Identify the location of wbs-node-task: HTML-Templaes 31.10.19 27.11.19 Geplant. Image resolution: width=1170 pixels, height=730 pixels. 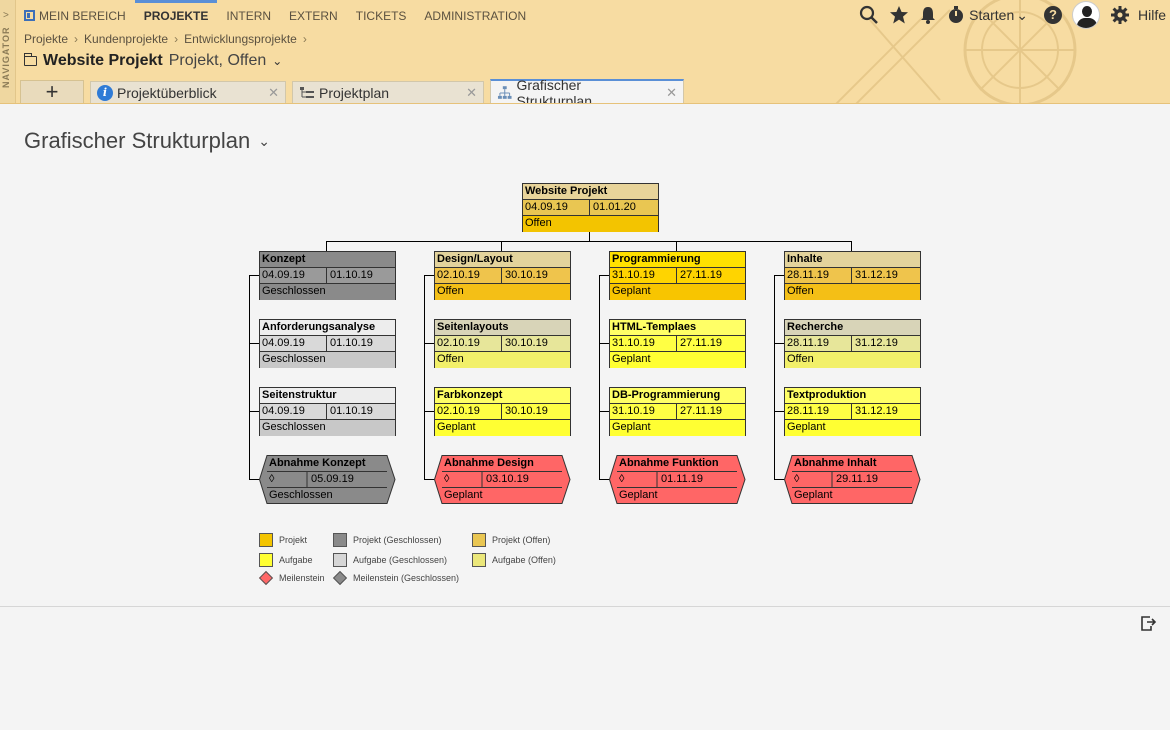
(677, 343).